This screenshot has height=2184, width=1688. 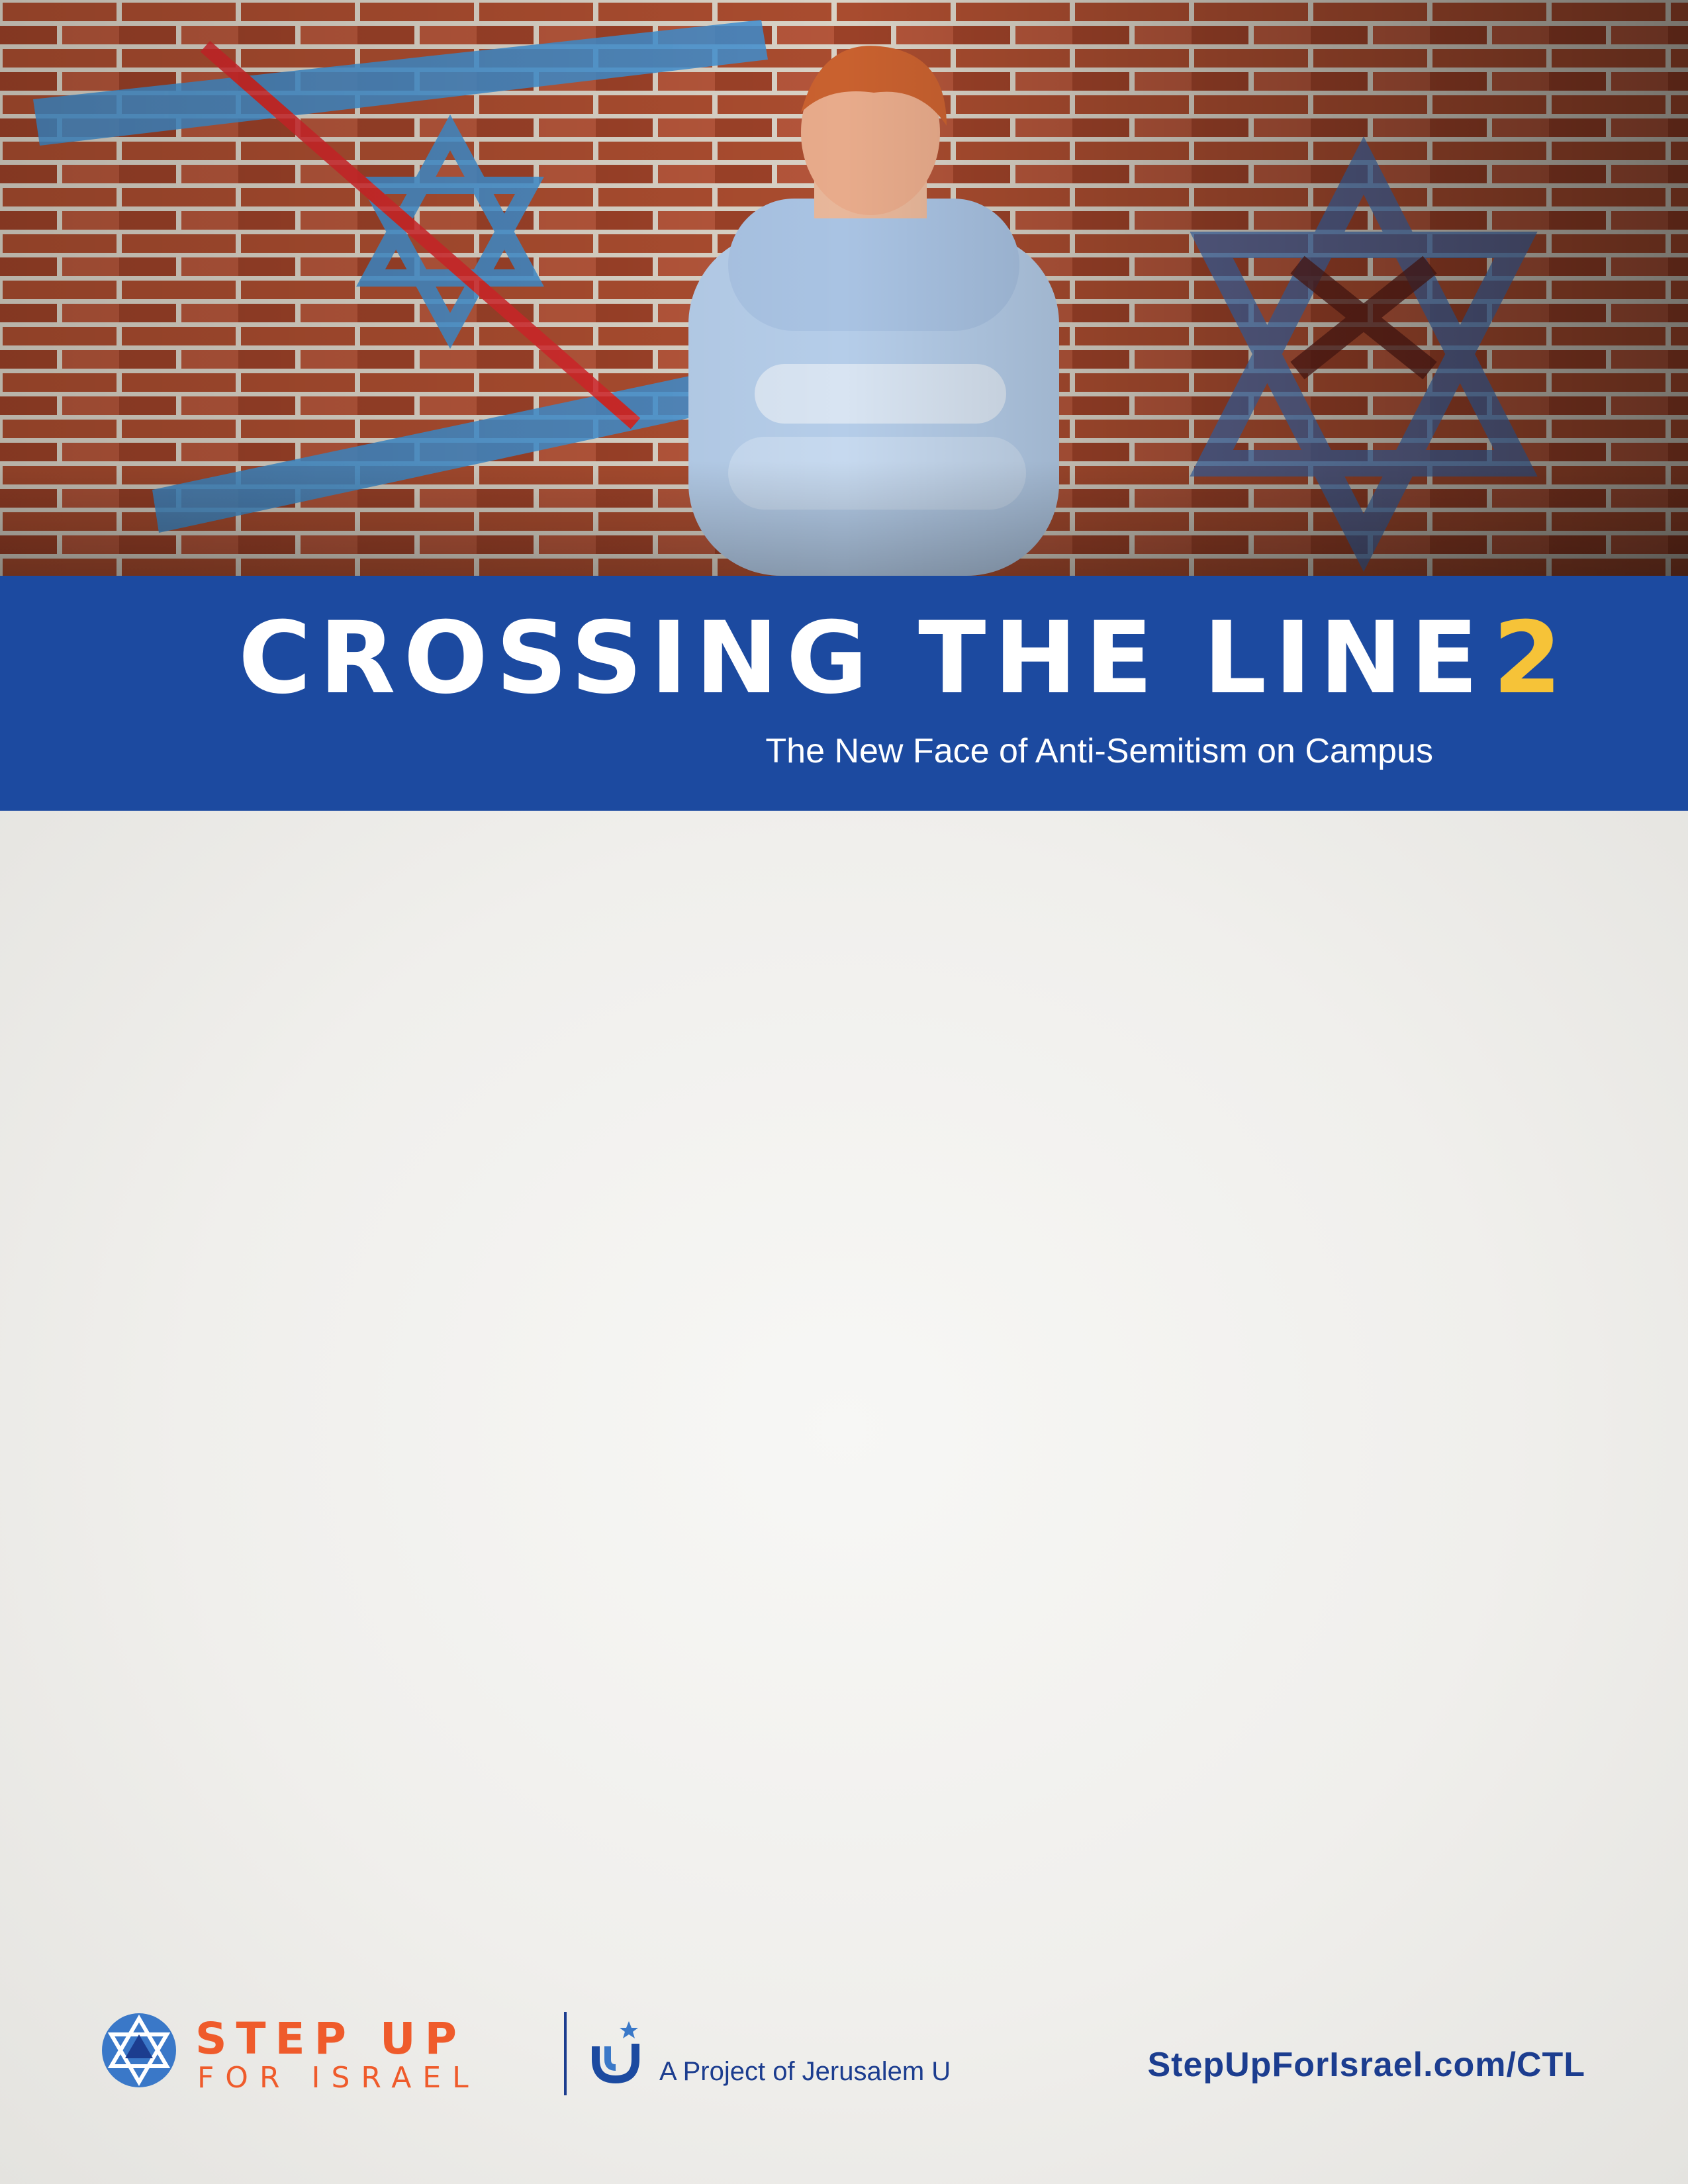 What do you see at coordinates (338, 2078) in the screenshot?
I see `brand-name-line2: FOR ISRAEL` at bounding box center [338, 2078].